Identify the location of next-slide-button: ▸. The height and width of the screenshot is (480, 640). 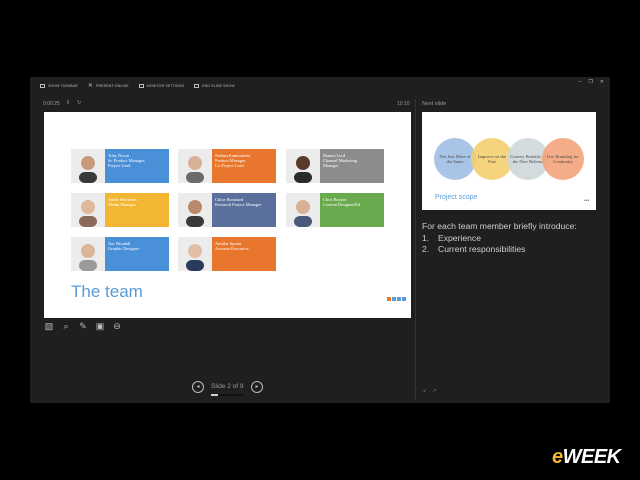
(257, 387).